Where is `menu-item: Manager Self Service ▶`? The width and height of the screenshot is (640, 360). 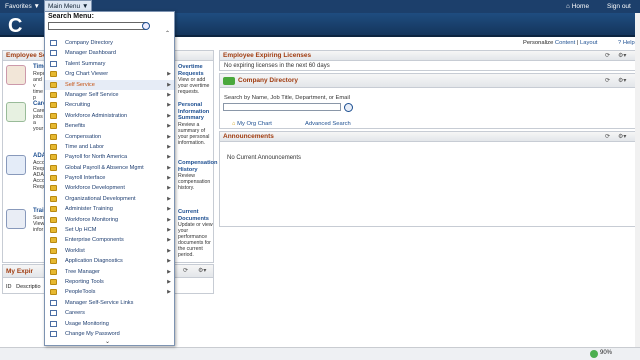
menu-item: Manager Self Service ▶ is located at coordinates (109, 95).